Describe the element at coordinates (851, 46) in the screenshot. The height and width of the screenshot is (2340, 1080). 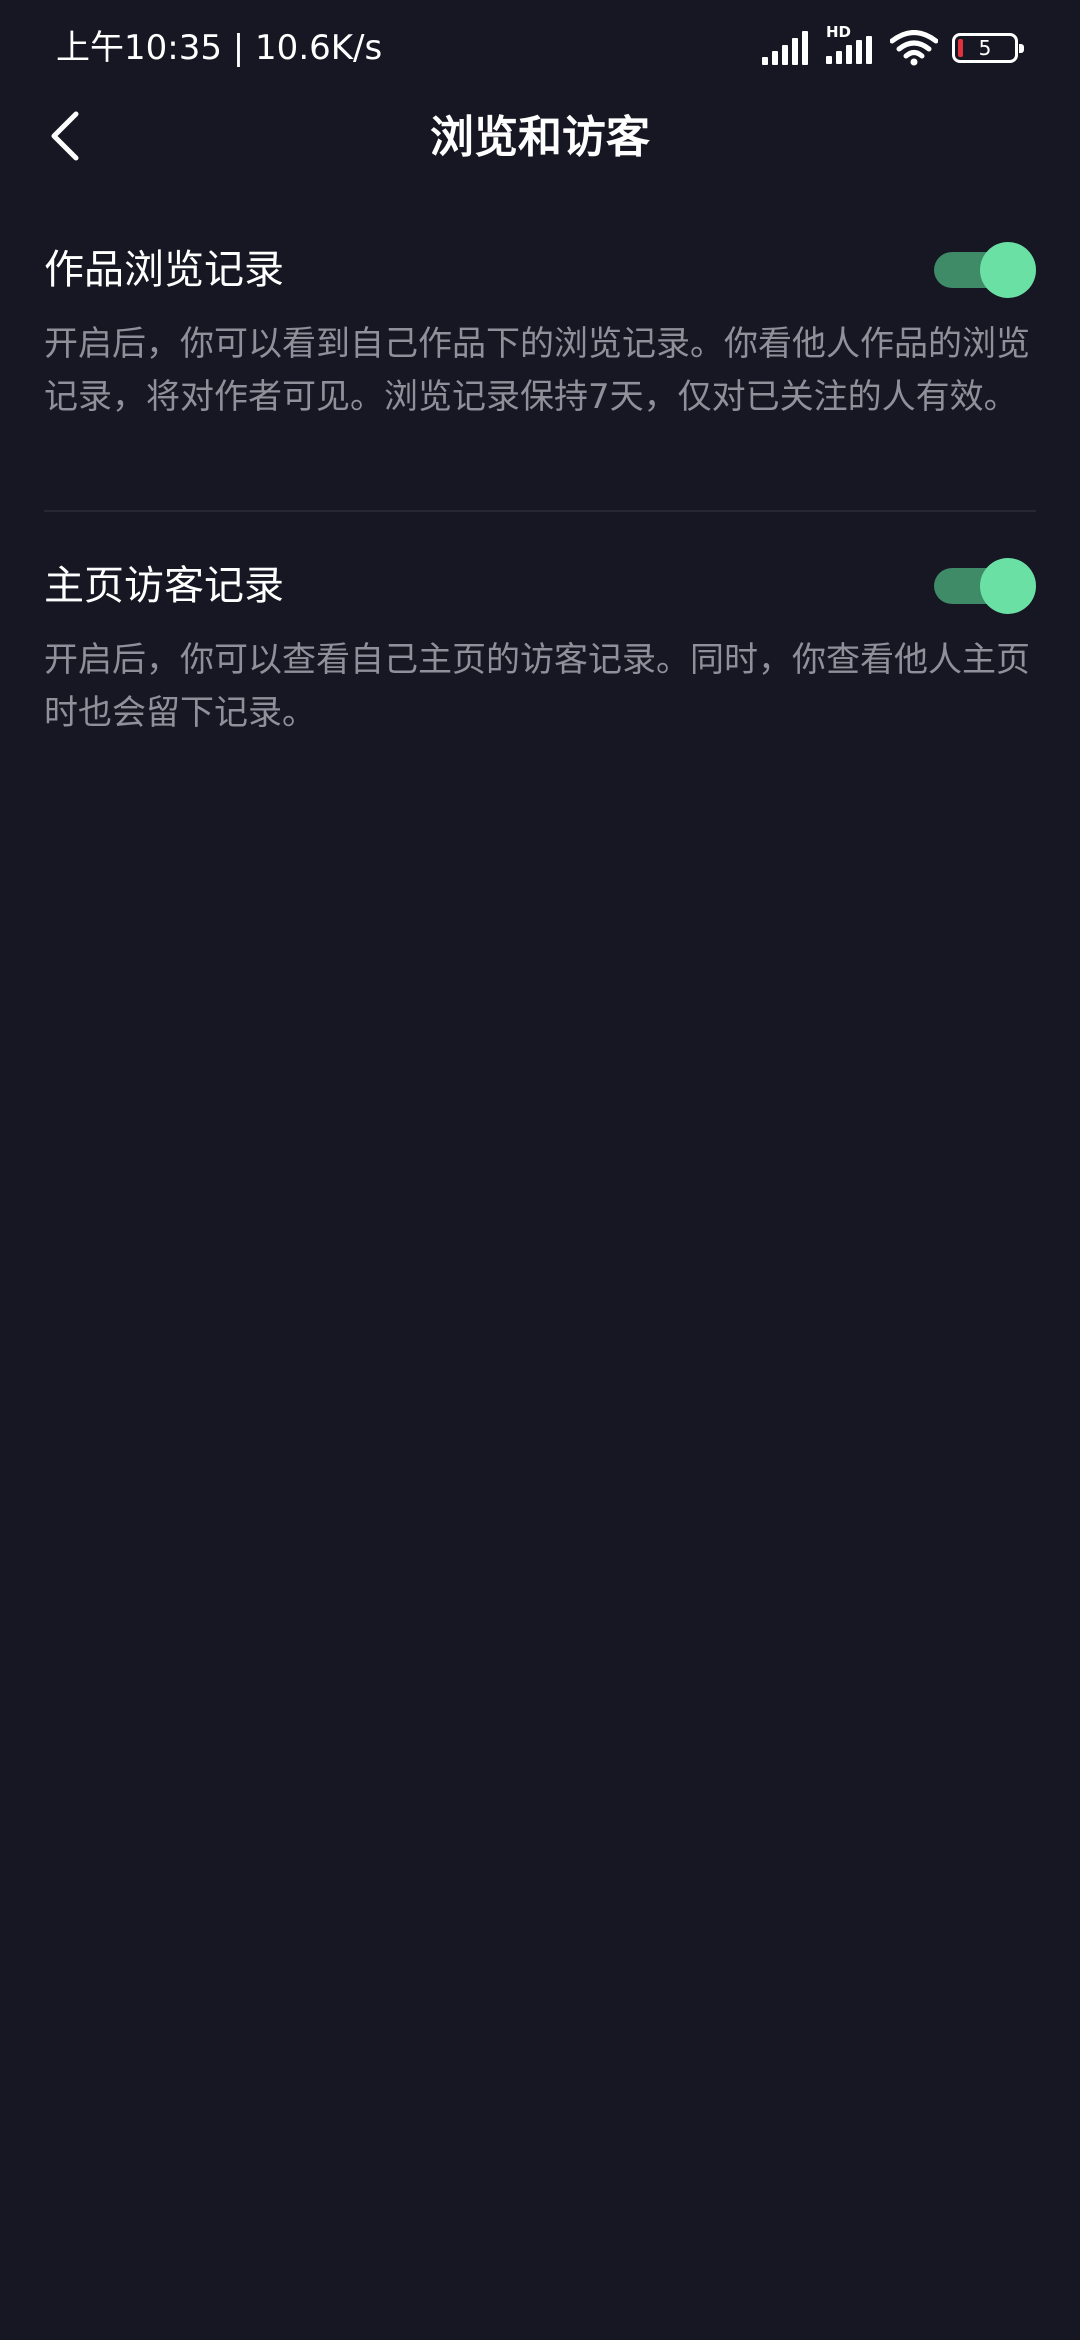
I see `hd-signal-icon: HD` at that location.